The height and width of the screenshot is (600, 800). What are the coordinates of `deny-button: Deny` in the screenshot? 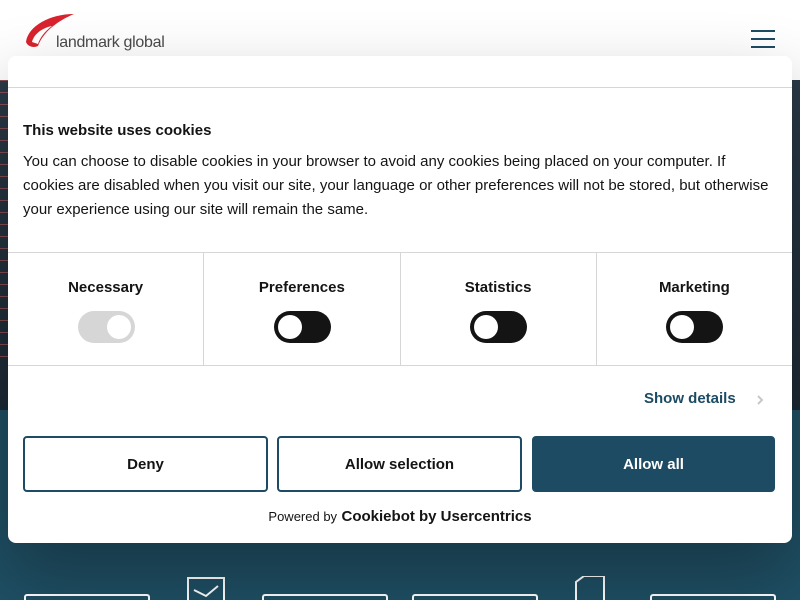 It's located at (145, 464).